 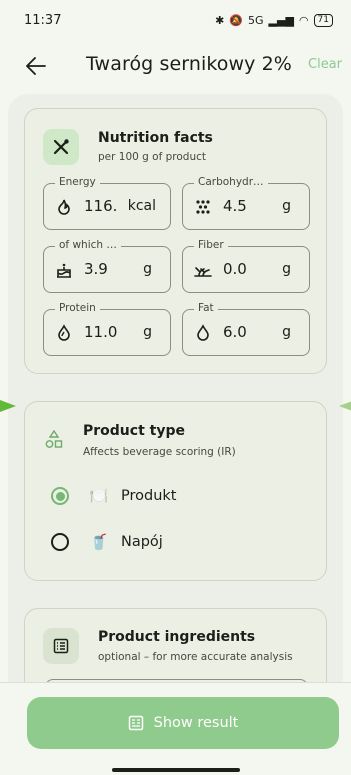 I want to click on network-type: 5G, so click(x=256, y=20).